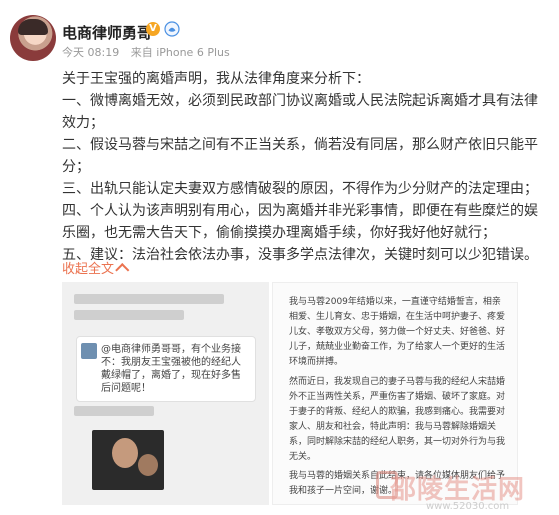  I want to click on fan-badge-icon, so click(172, 29).